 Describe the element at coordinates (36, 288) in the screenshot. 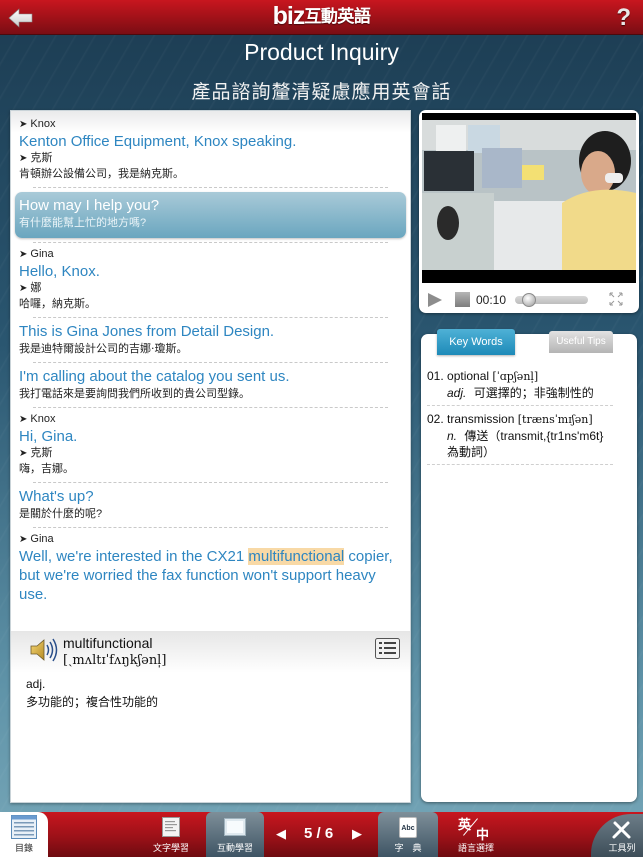

I see `speaker-name: 娜` at that location.